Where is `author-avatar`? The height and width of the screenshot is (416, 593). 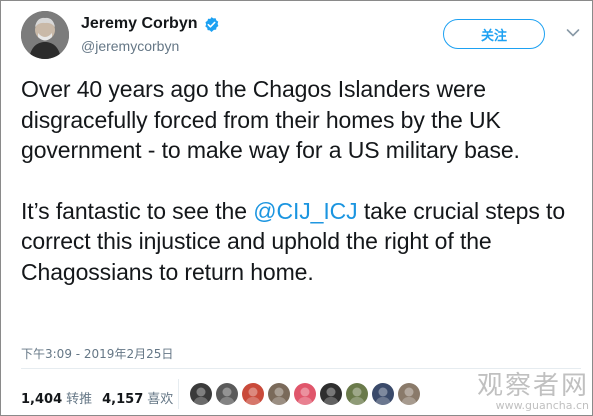
author-avatar is located at coordinates (45, 35).